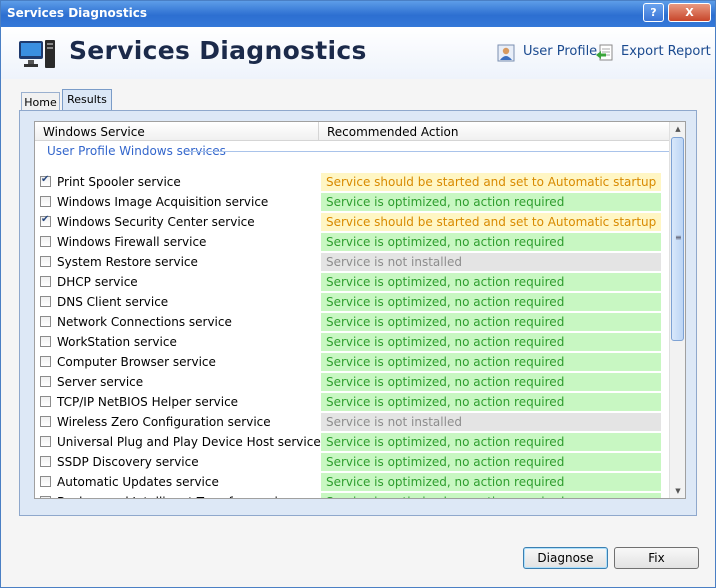 The height and width of the screenshot is (588, 716). Describe the element at coordinates (113, 302) in the screenshot. I see `service-name: DNS Client service` at that location.